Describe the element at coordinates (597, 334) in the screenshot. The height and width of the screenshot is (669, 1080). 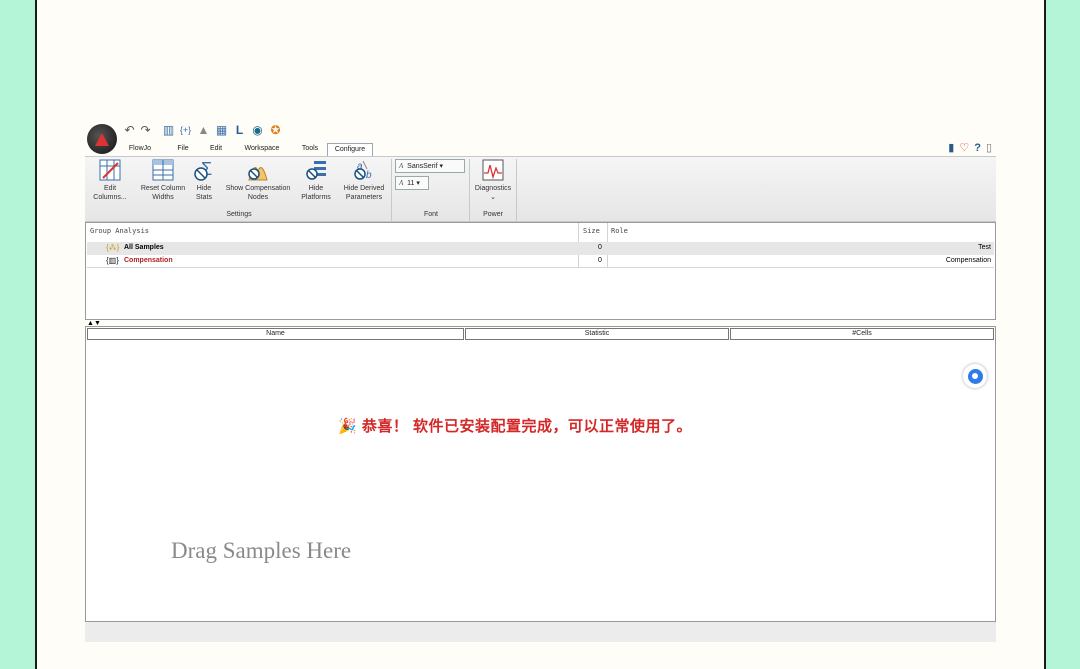
I see `statistic-column-header: Statistic` at that location.